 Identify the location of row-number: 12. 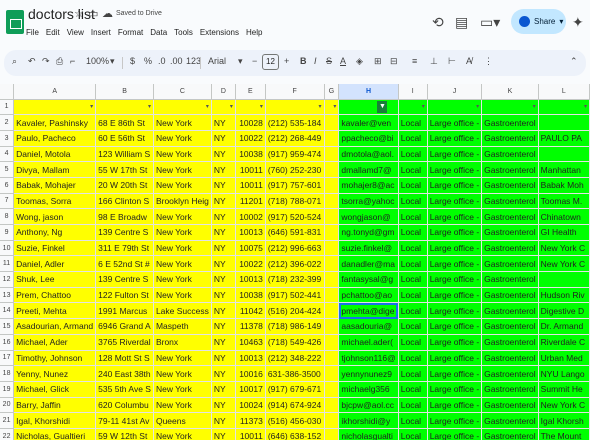
(7, 279).